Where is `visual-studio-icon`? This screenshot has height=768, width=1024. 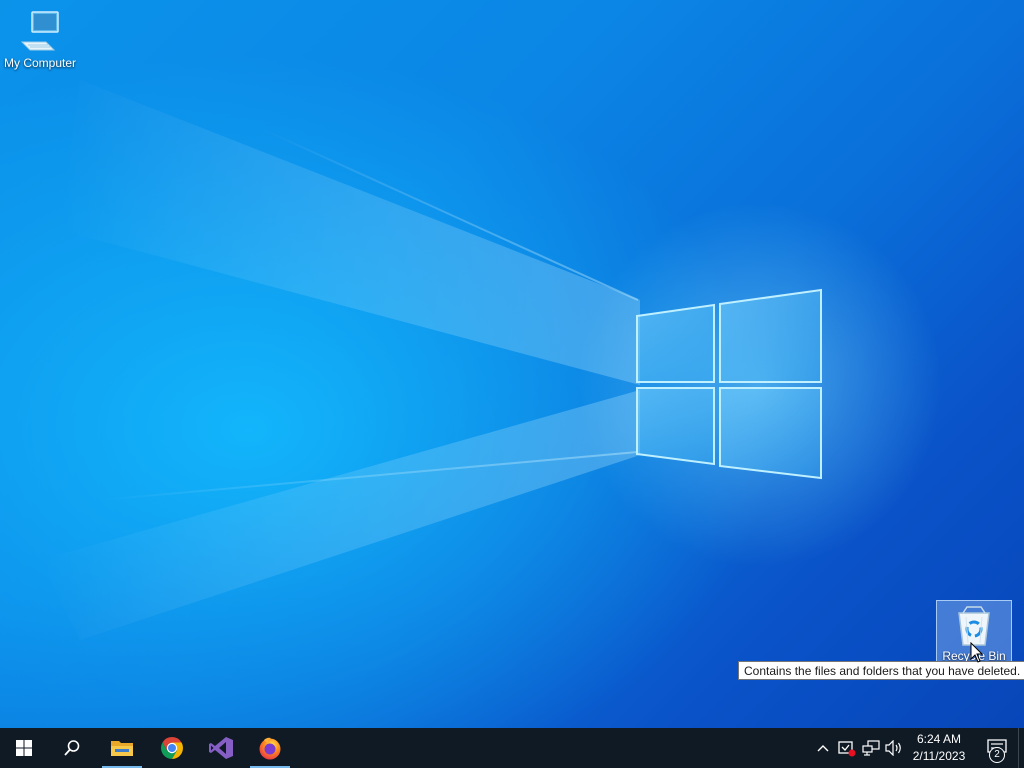 visual-studio-icon is located at coordinates (221, 748).